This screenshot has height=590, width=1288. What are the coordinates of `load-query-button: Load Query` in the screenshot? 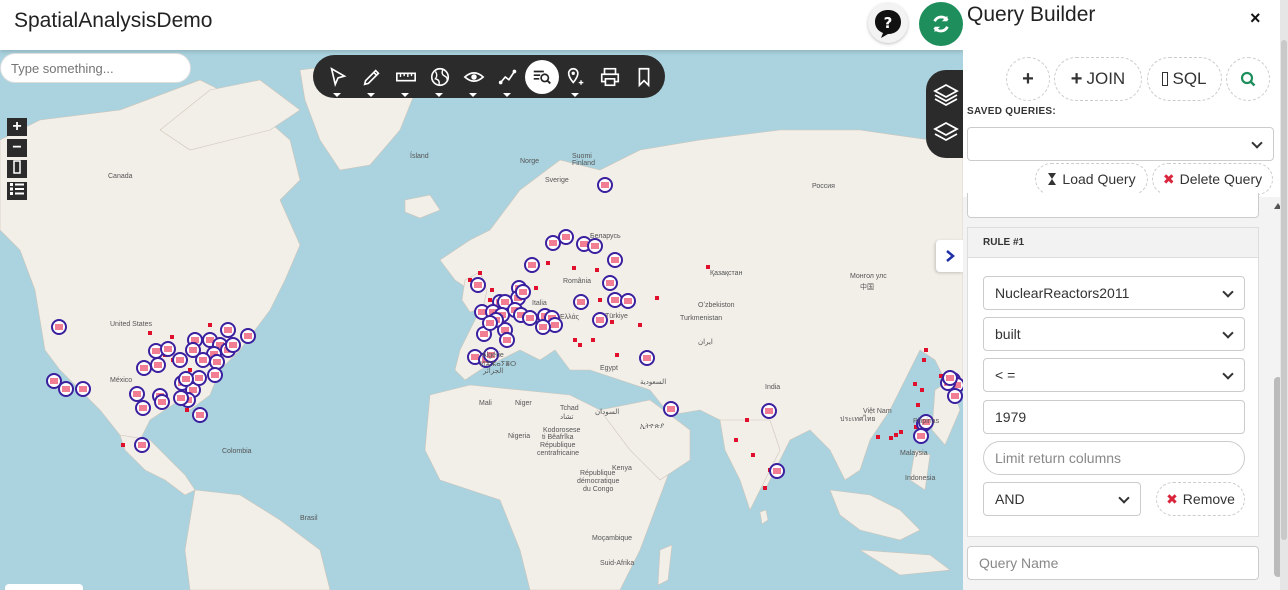 It's located at (1091, 179).